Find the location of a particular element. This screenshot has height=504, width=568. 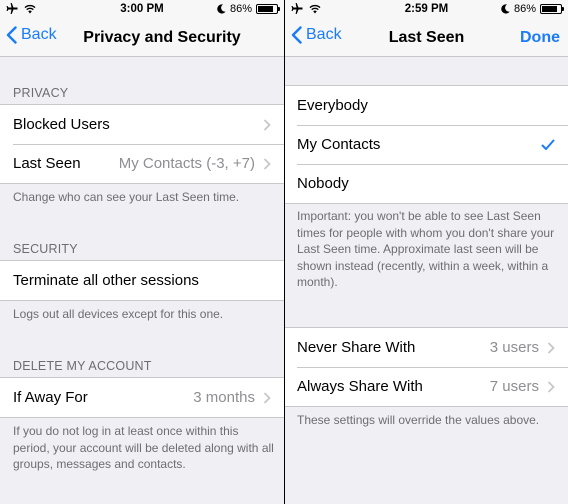

never-share-with-row: Never Share With 3 users is located at coordinates (426, 347).